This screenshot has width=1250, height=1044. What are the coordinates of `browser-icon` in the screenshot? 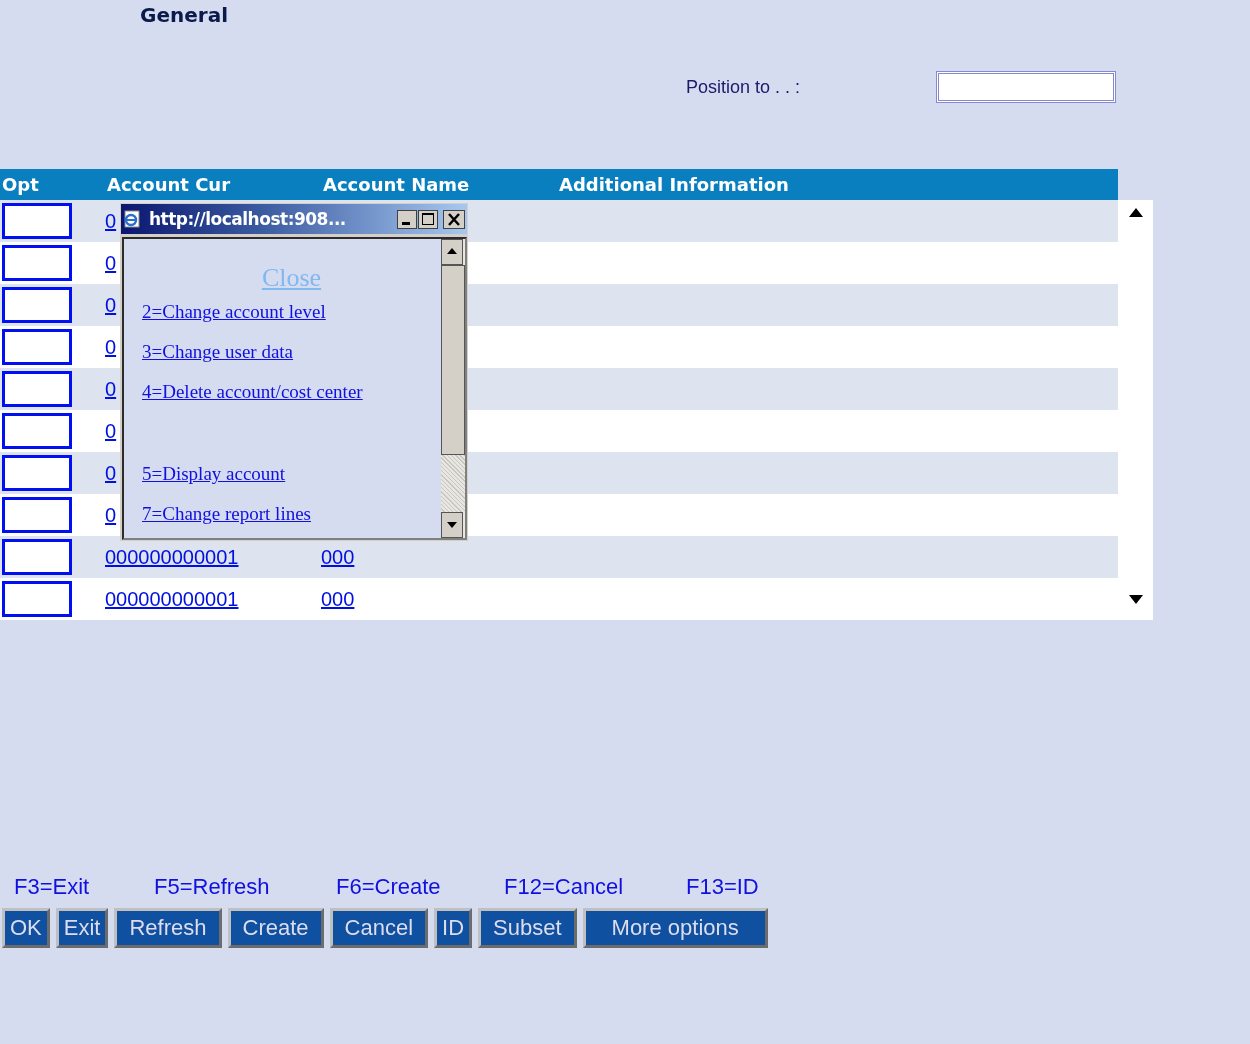 It's located at (132, 219).